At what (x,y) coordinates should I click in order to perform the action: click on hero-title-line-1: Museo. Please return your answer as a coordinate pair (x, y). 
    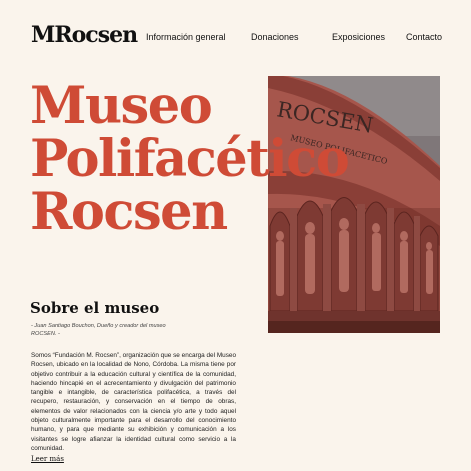
    Looking at the image, I should click on (121, 106).